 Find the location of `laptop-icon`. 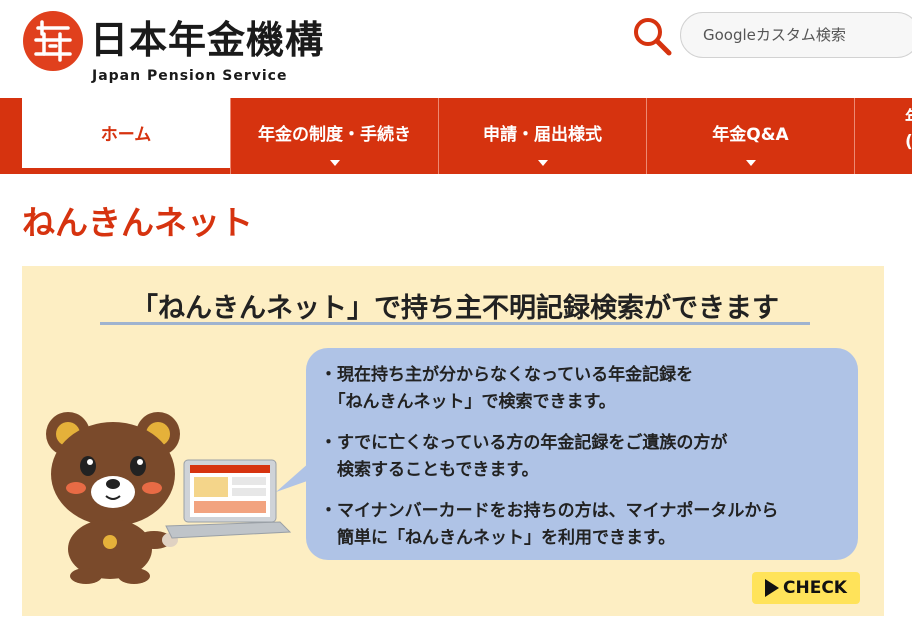

laptop-icon is located at coordinates (228, 499).